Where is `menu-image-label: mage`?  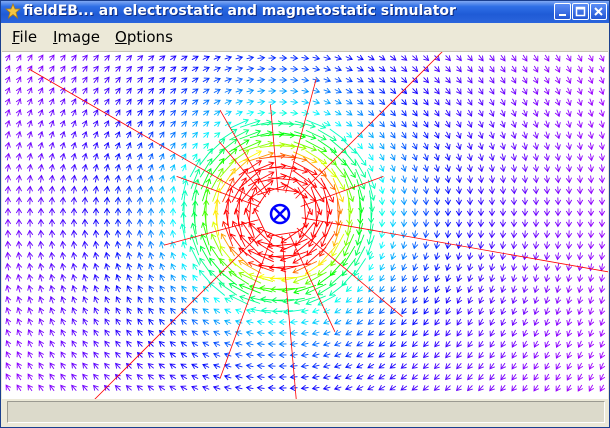 menu-image-label: mage is located at coordinates (78, 37).